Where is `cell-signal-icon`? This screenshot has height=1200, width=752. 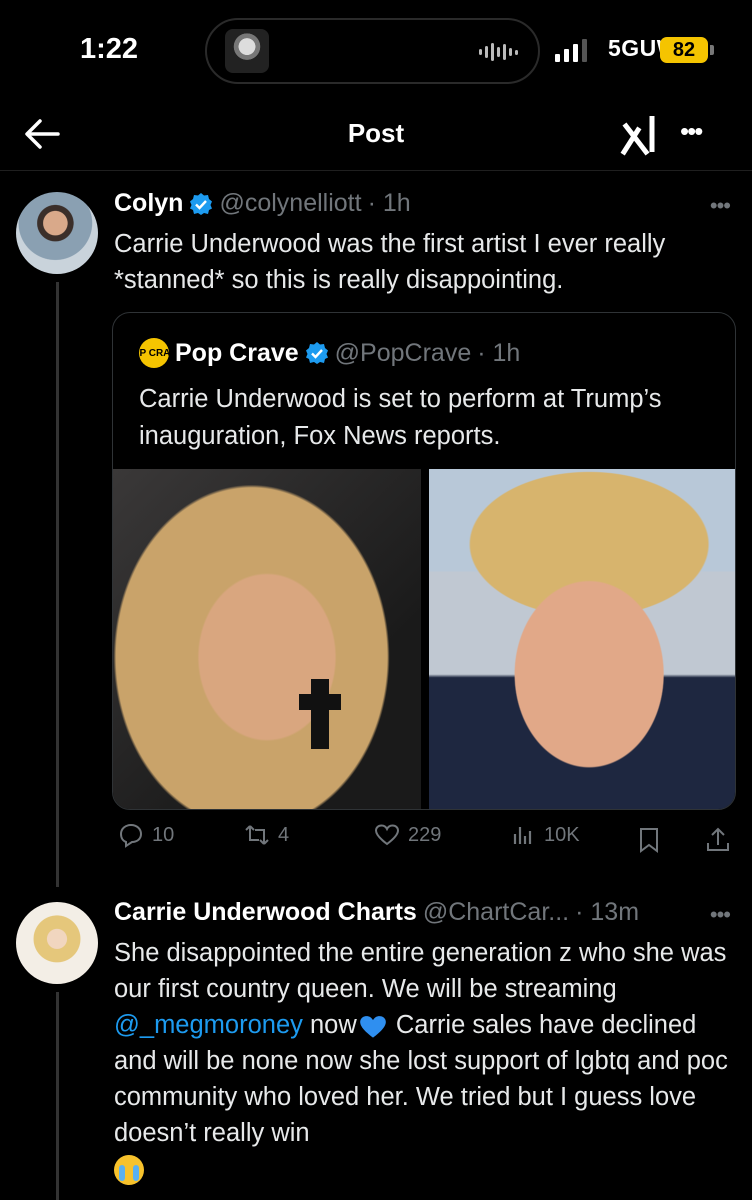
cell-signal-icon is located at coordinates (571, 50).